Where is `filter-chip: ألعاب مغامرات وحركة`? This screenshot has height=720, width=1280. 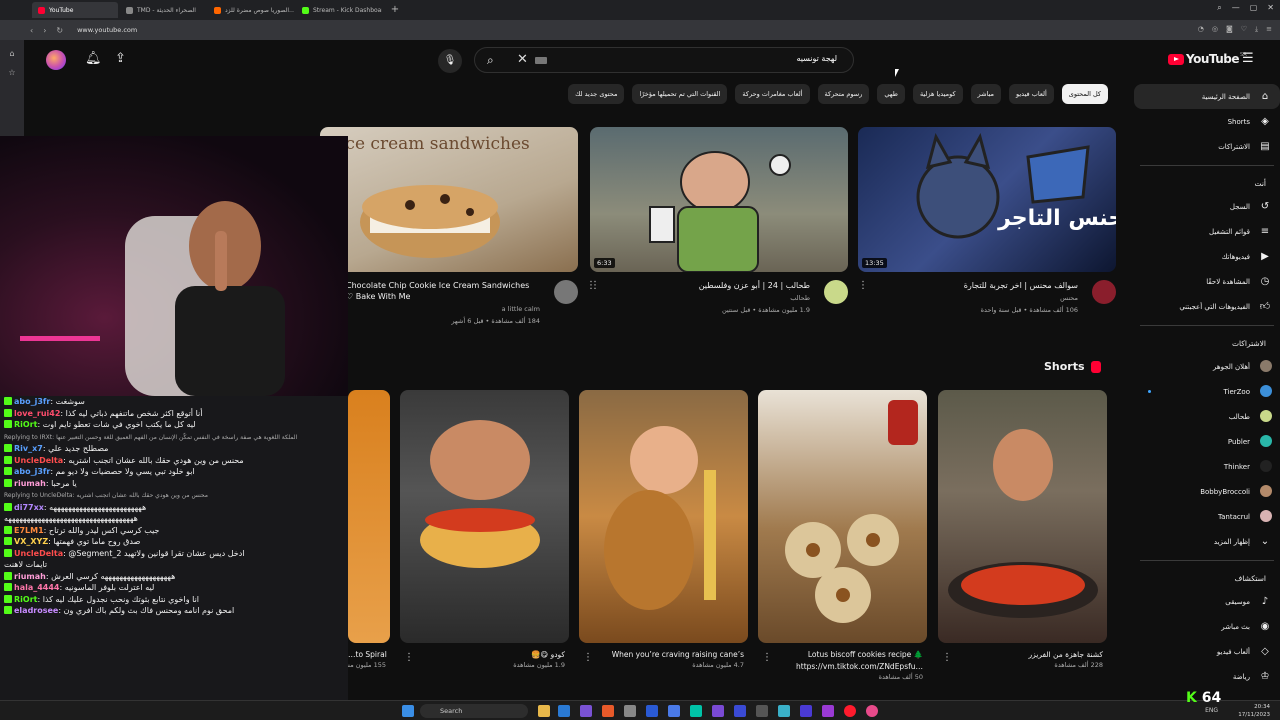 filter-chip: ألعاب مغامرات وحركة is located at coordinates (772, 94).